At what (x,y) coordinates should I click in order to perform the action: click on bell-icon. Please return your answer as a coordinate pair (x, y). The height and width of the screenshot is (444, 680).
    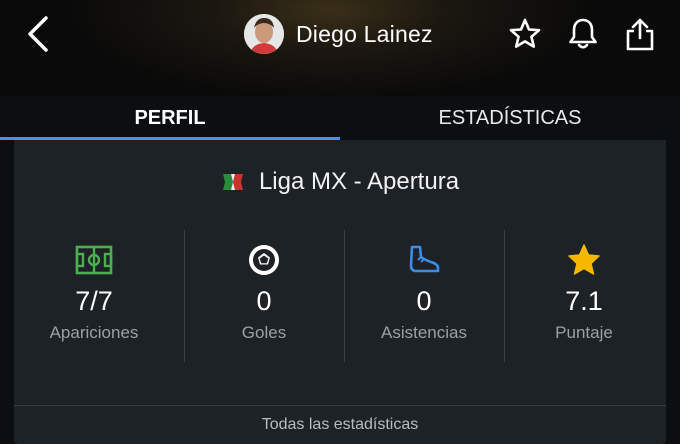
    Looking at the image, I should click on (583, 33).